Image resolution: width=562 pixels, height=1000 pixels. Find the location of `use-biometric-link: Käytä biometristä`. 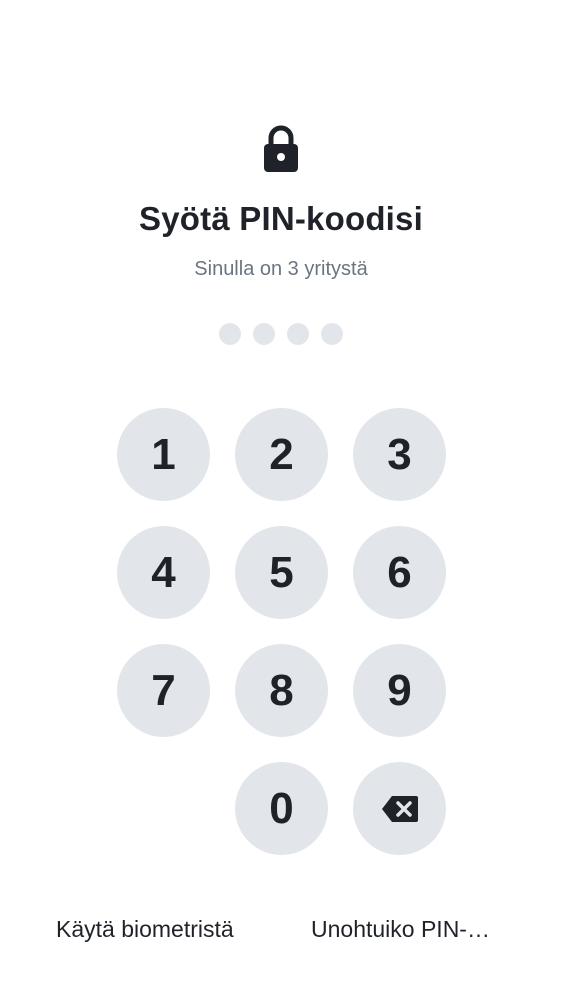

use-biometric-link: Käytä biometristä is located at coordinates (145, 929).